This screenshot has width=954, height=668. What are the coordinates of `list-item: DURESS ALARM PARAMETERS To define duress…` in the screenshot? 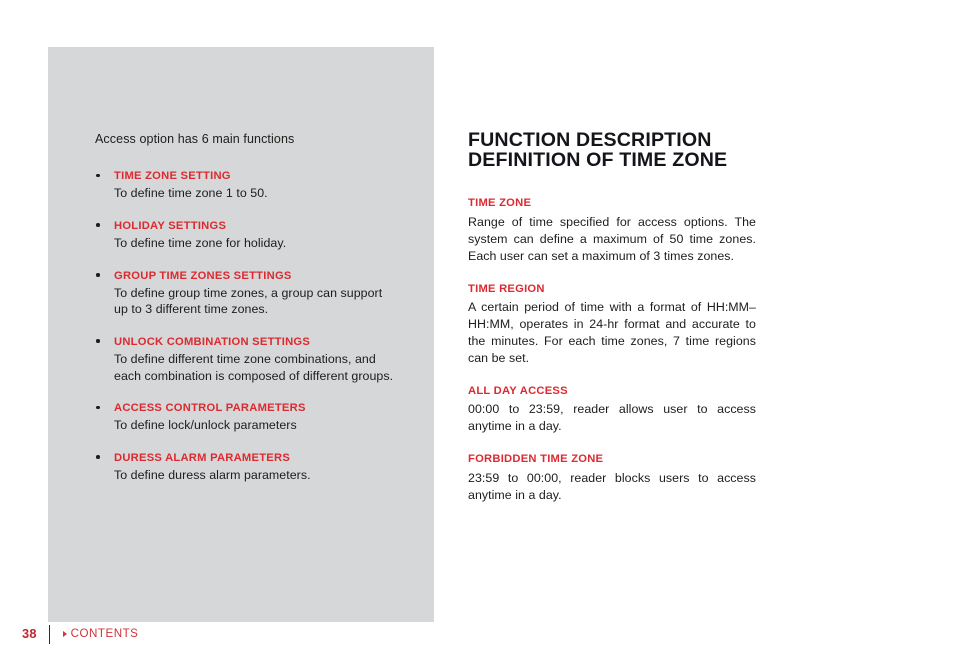 It's located at (245, 467).